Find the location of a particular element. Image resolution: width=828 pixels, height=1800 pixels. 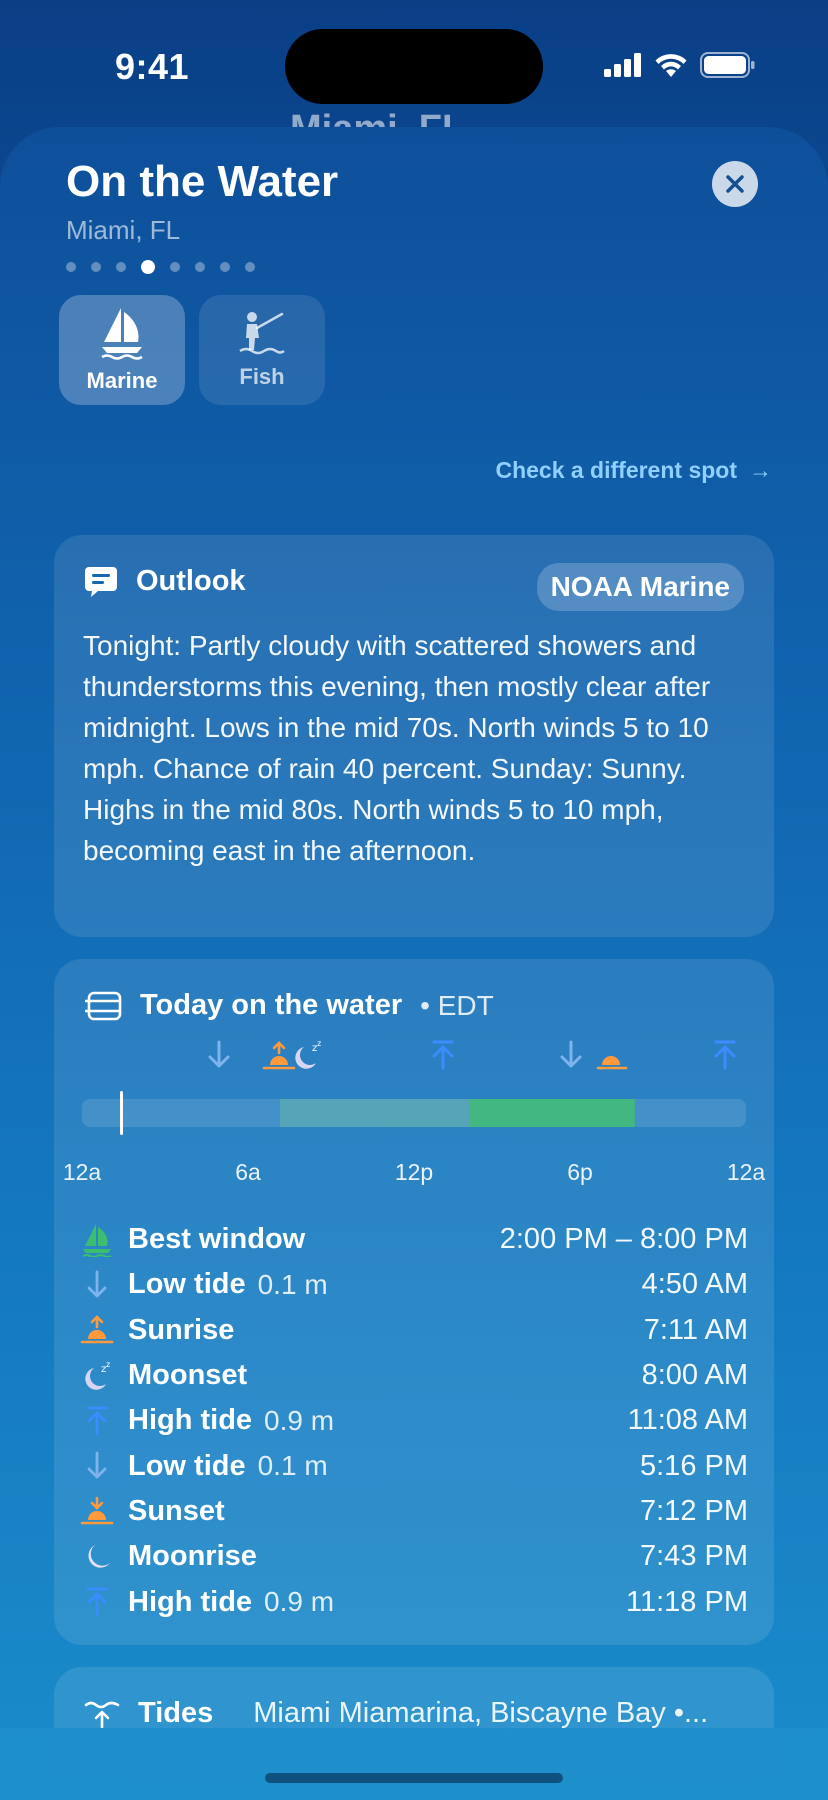

event-row-sunset: Sunset 7:12 PM is located at coordinates (414, 1511).